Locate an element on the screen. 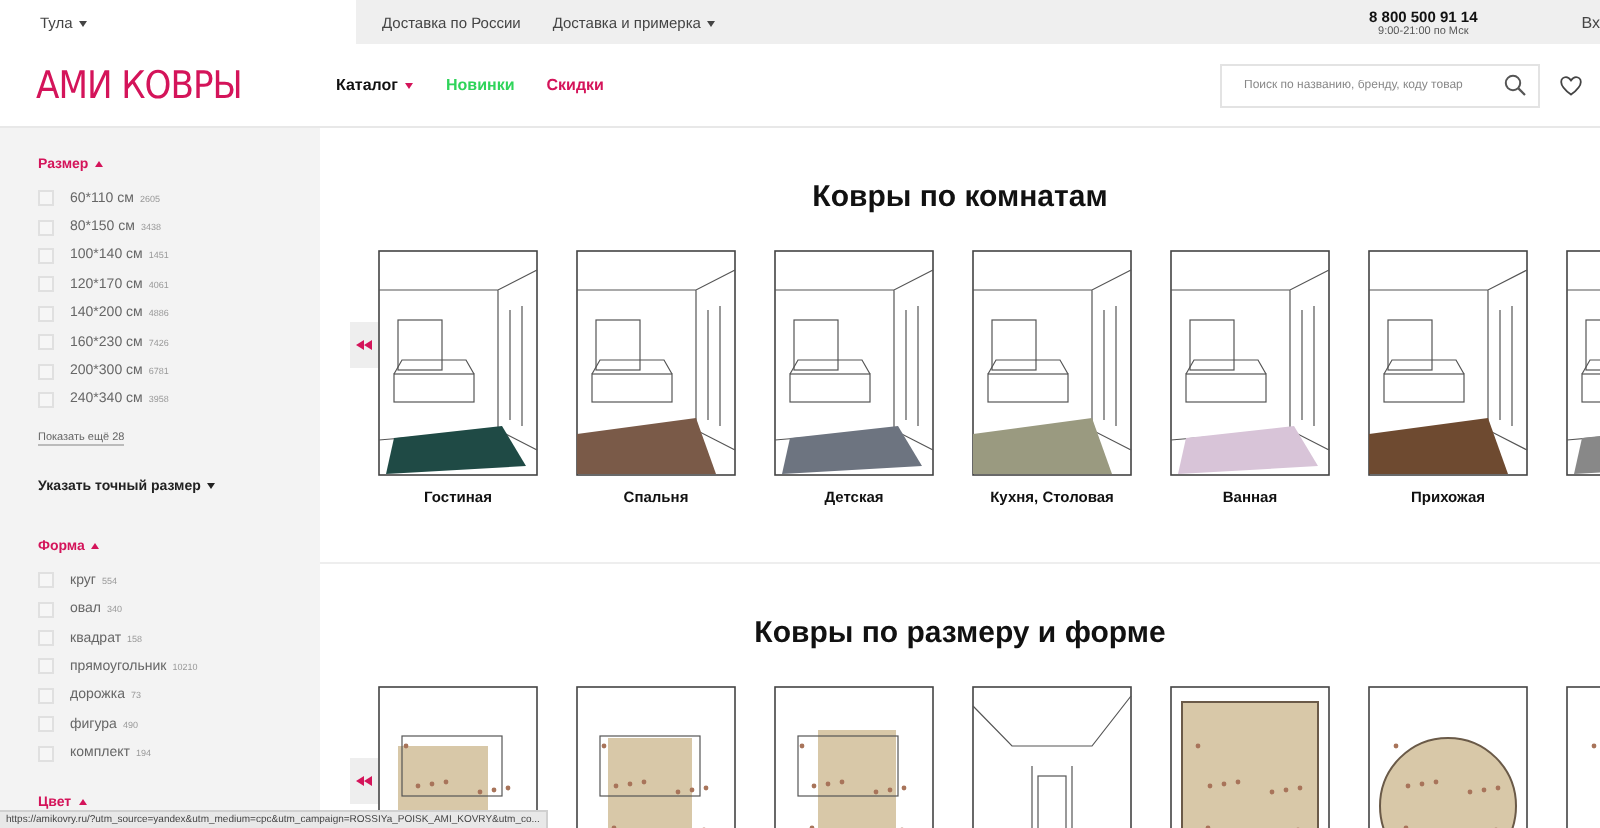  search-icon is located at coordinates (1515, 85).